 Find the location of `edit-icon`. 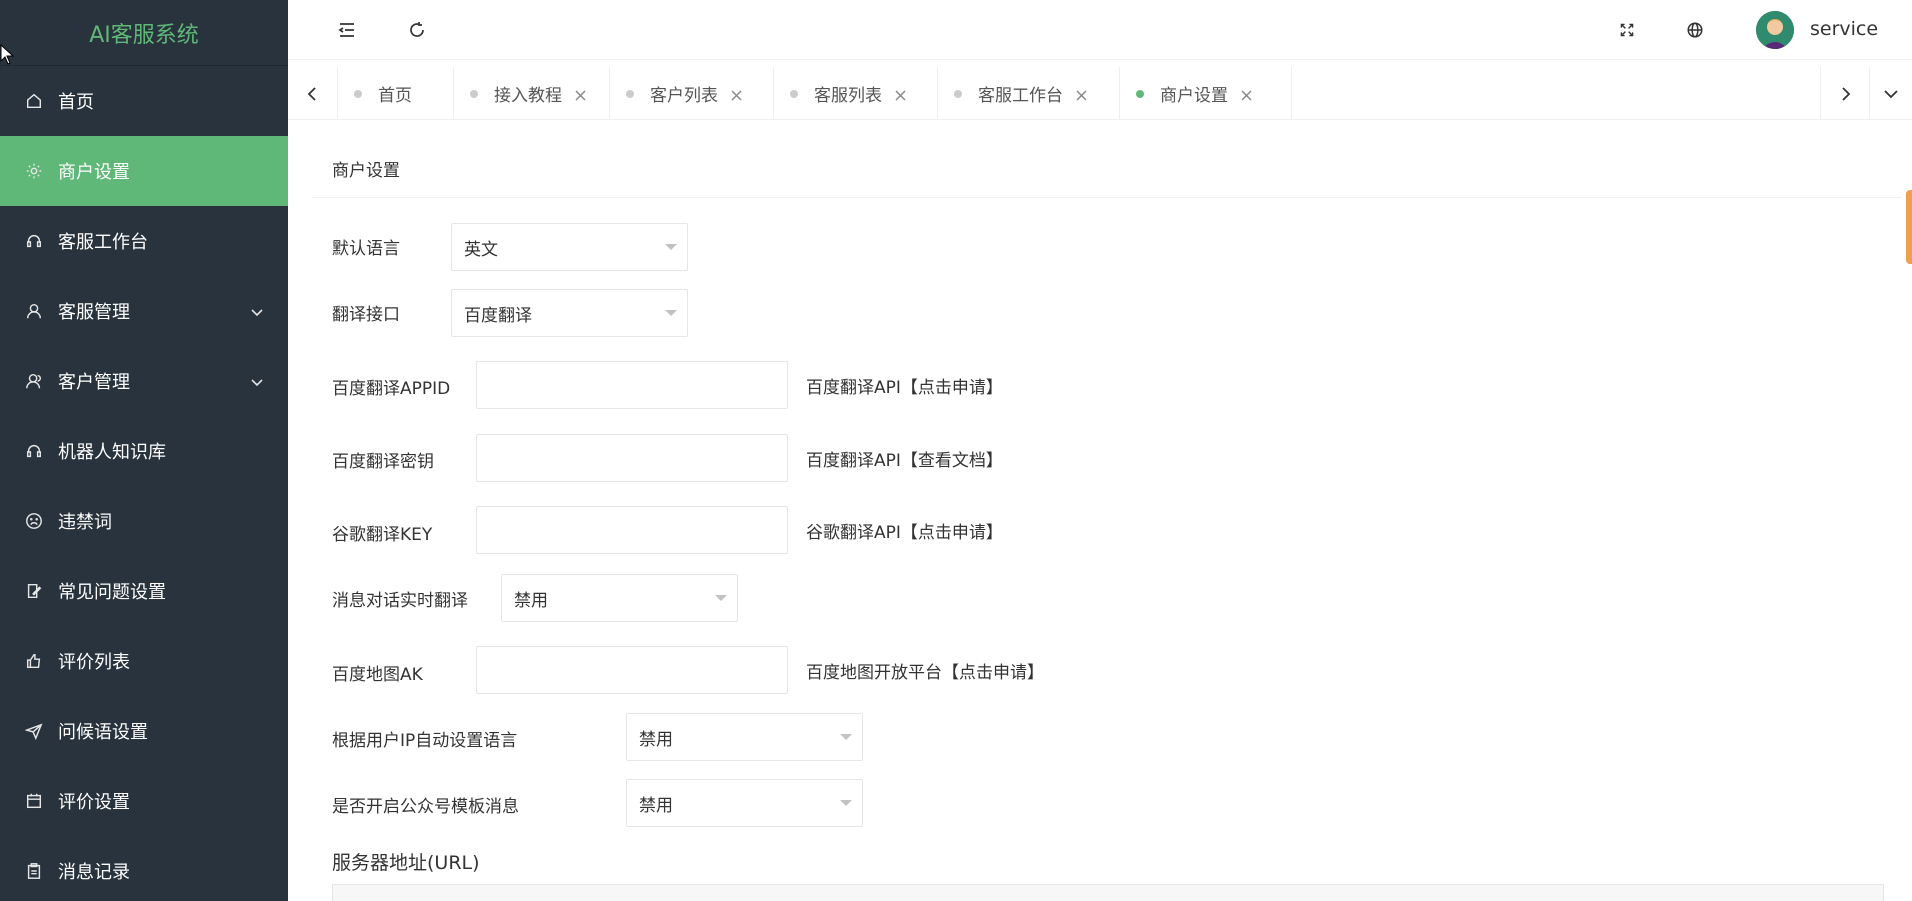

edit-icon is located at coordinates (34, 591).